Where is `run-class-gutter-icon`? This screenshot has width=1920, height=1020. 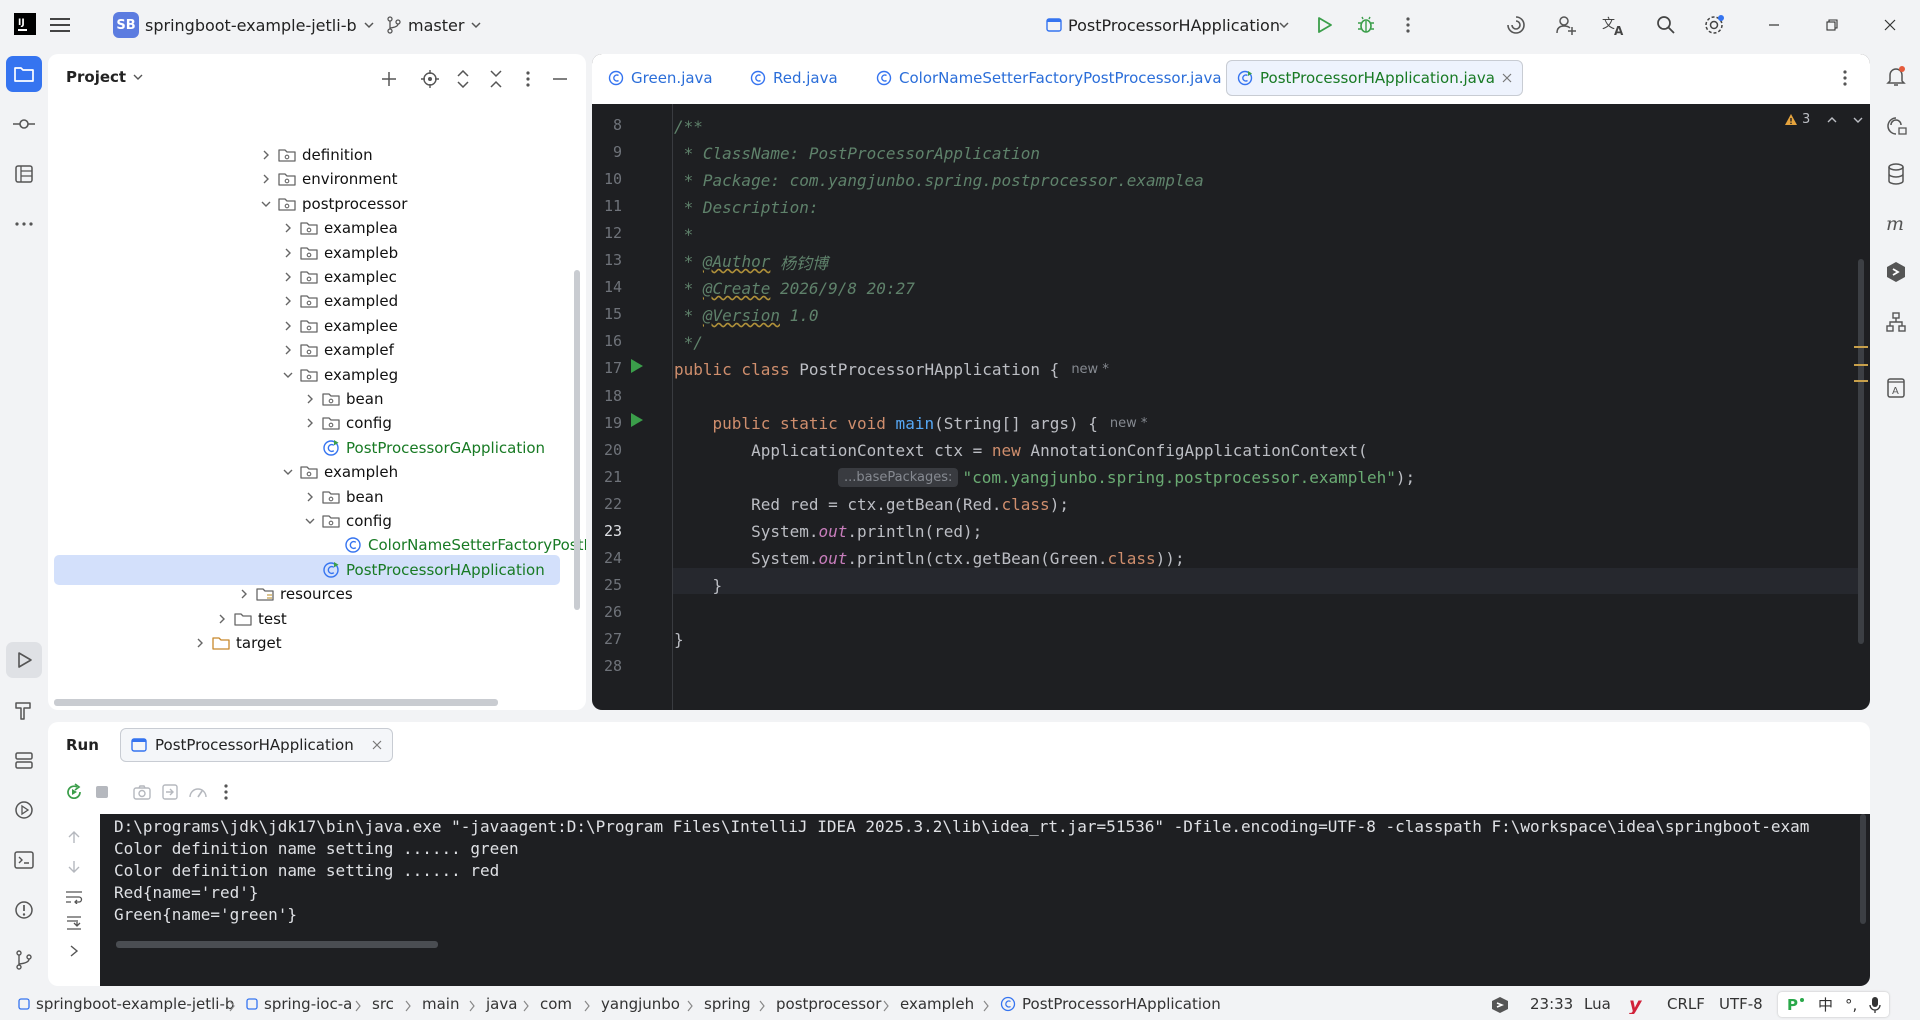 run-class-gutter-icon is located at coordinates (636, 366).